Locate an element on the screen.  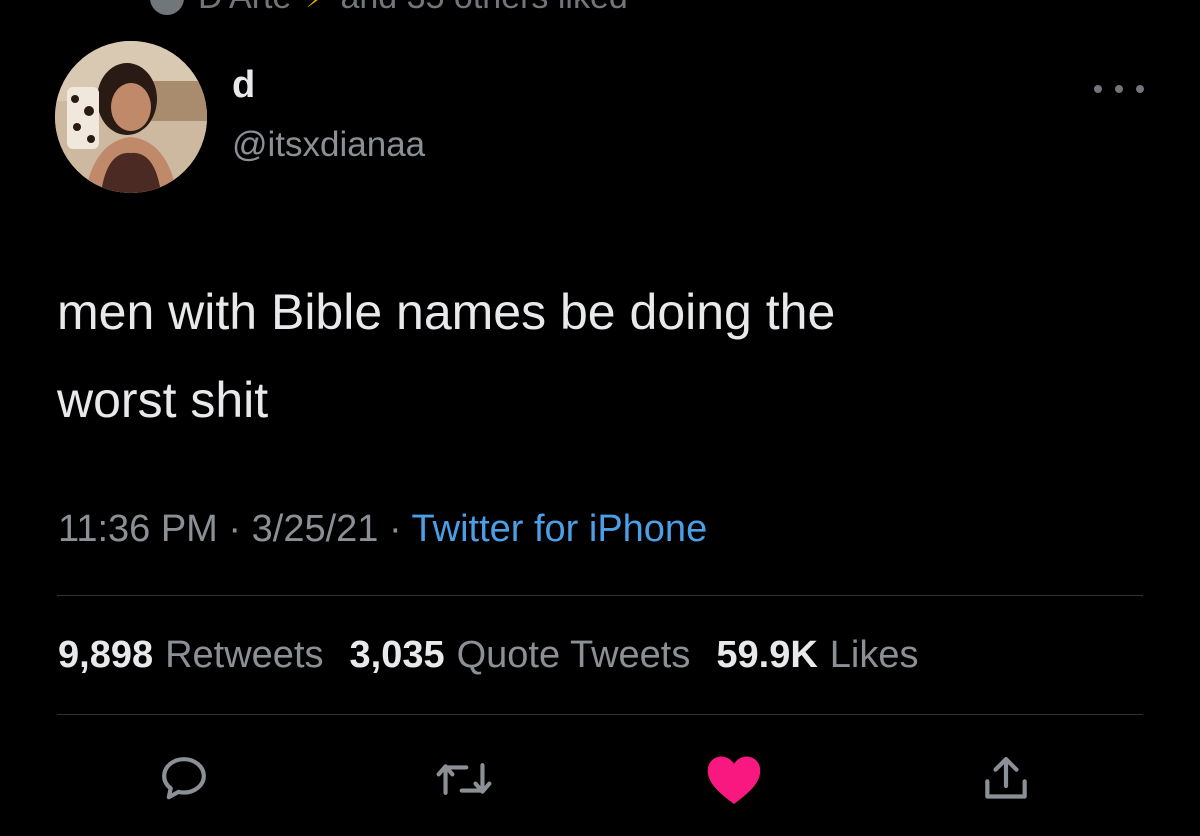
likes-count: 59.9K is located at coordinates (767, 655).